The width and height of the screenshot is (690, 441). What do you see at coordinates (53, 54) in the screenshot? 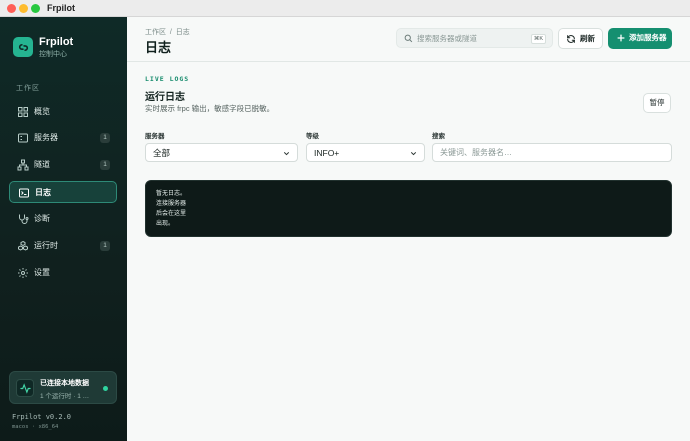
I see `brand-subtitle: 控制中心` at bounding box center [53, 54].